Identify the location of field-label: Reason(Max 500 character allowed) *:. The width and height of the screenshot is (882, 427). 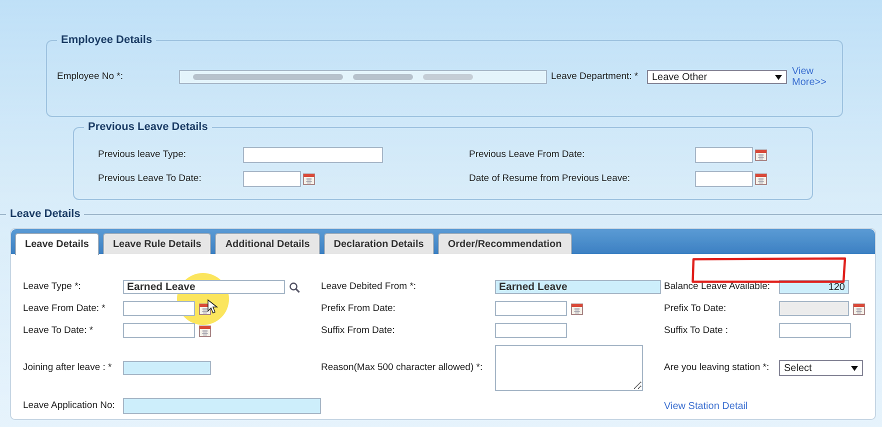
(402, 368).